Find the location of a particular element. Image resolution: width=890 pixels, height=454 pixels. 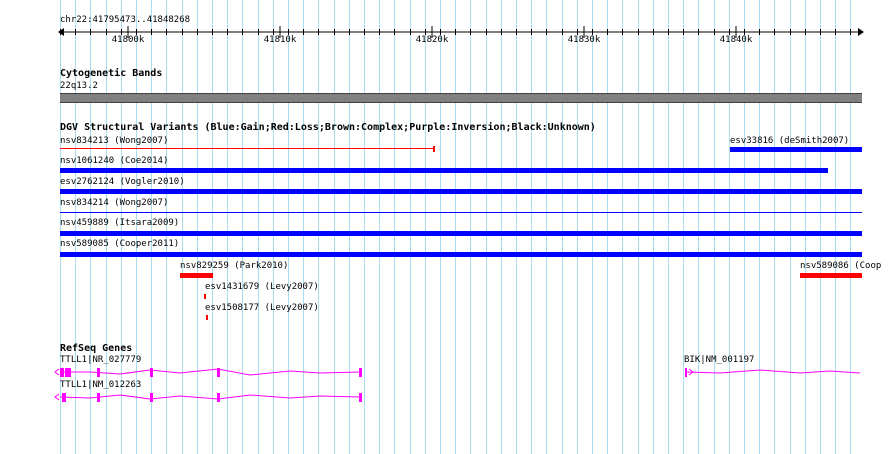

variant-label: nsv459889 (Itsara2009) is located at coordinates (119, 223).